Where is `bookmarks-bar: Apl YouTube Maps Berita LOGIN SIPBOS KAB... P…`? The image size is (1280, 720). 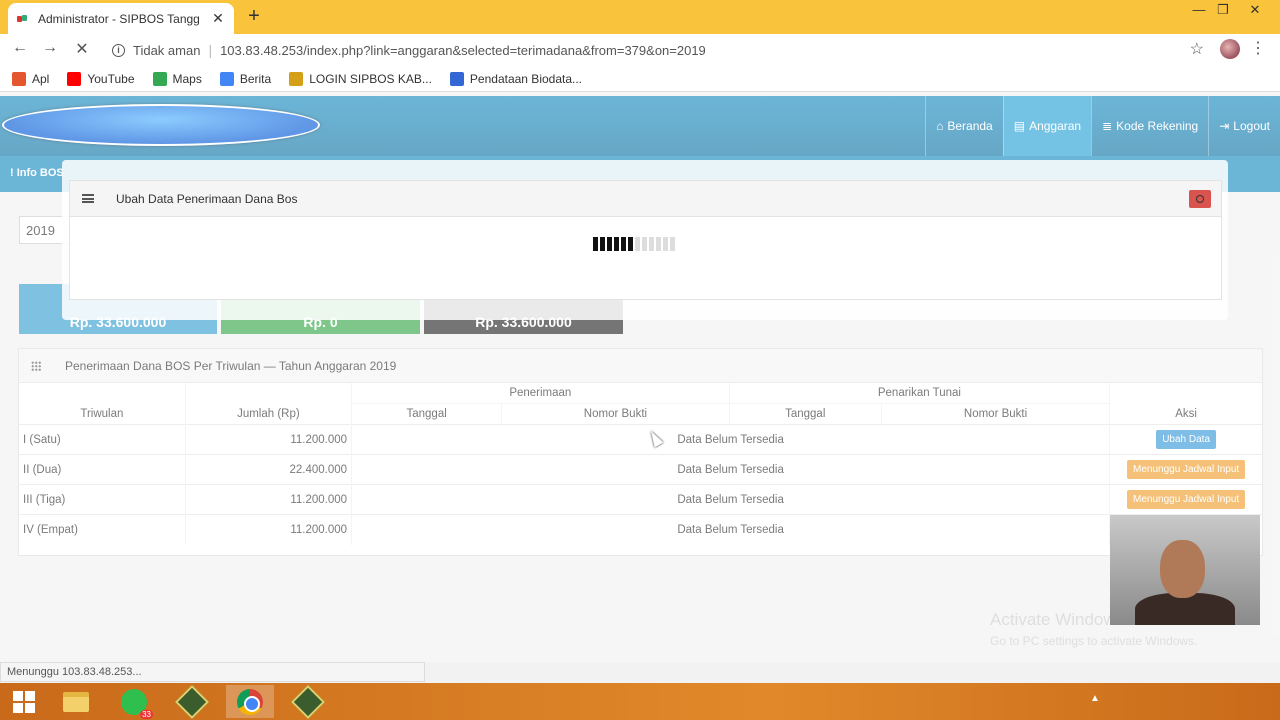
bookmarks-bar: Apl YouTube Maps Berita LOGIN SIPBOS KAB... P… is located at coordinates (640, 79).